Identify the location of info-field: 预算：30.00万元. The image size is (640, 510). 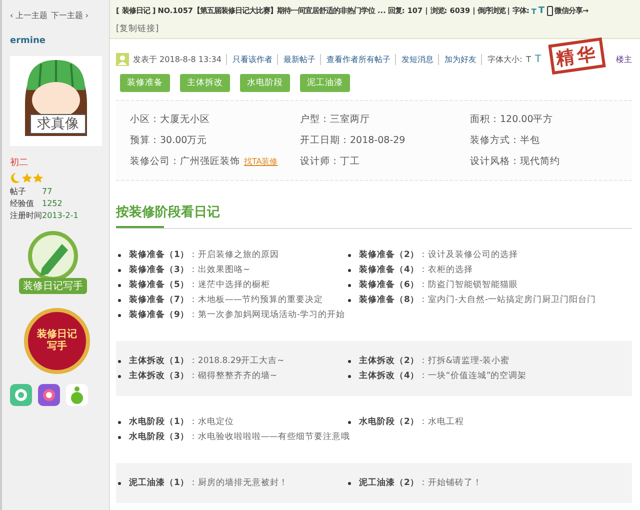
(169, 140).